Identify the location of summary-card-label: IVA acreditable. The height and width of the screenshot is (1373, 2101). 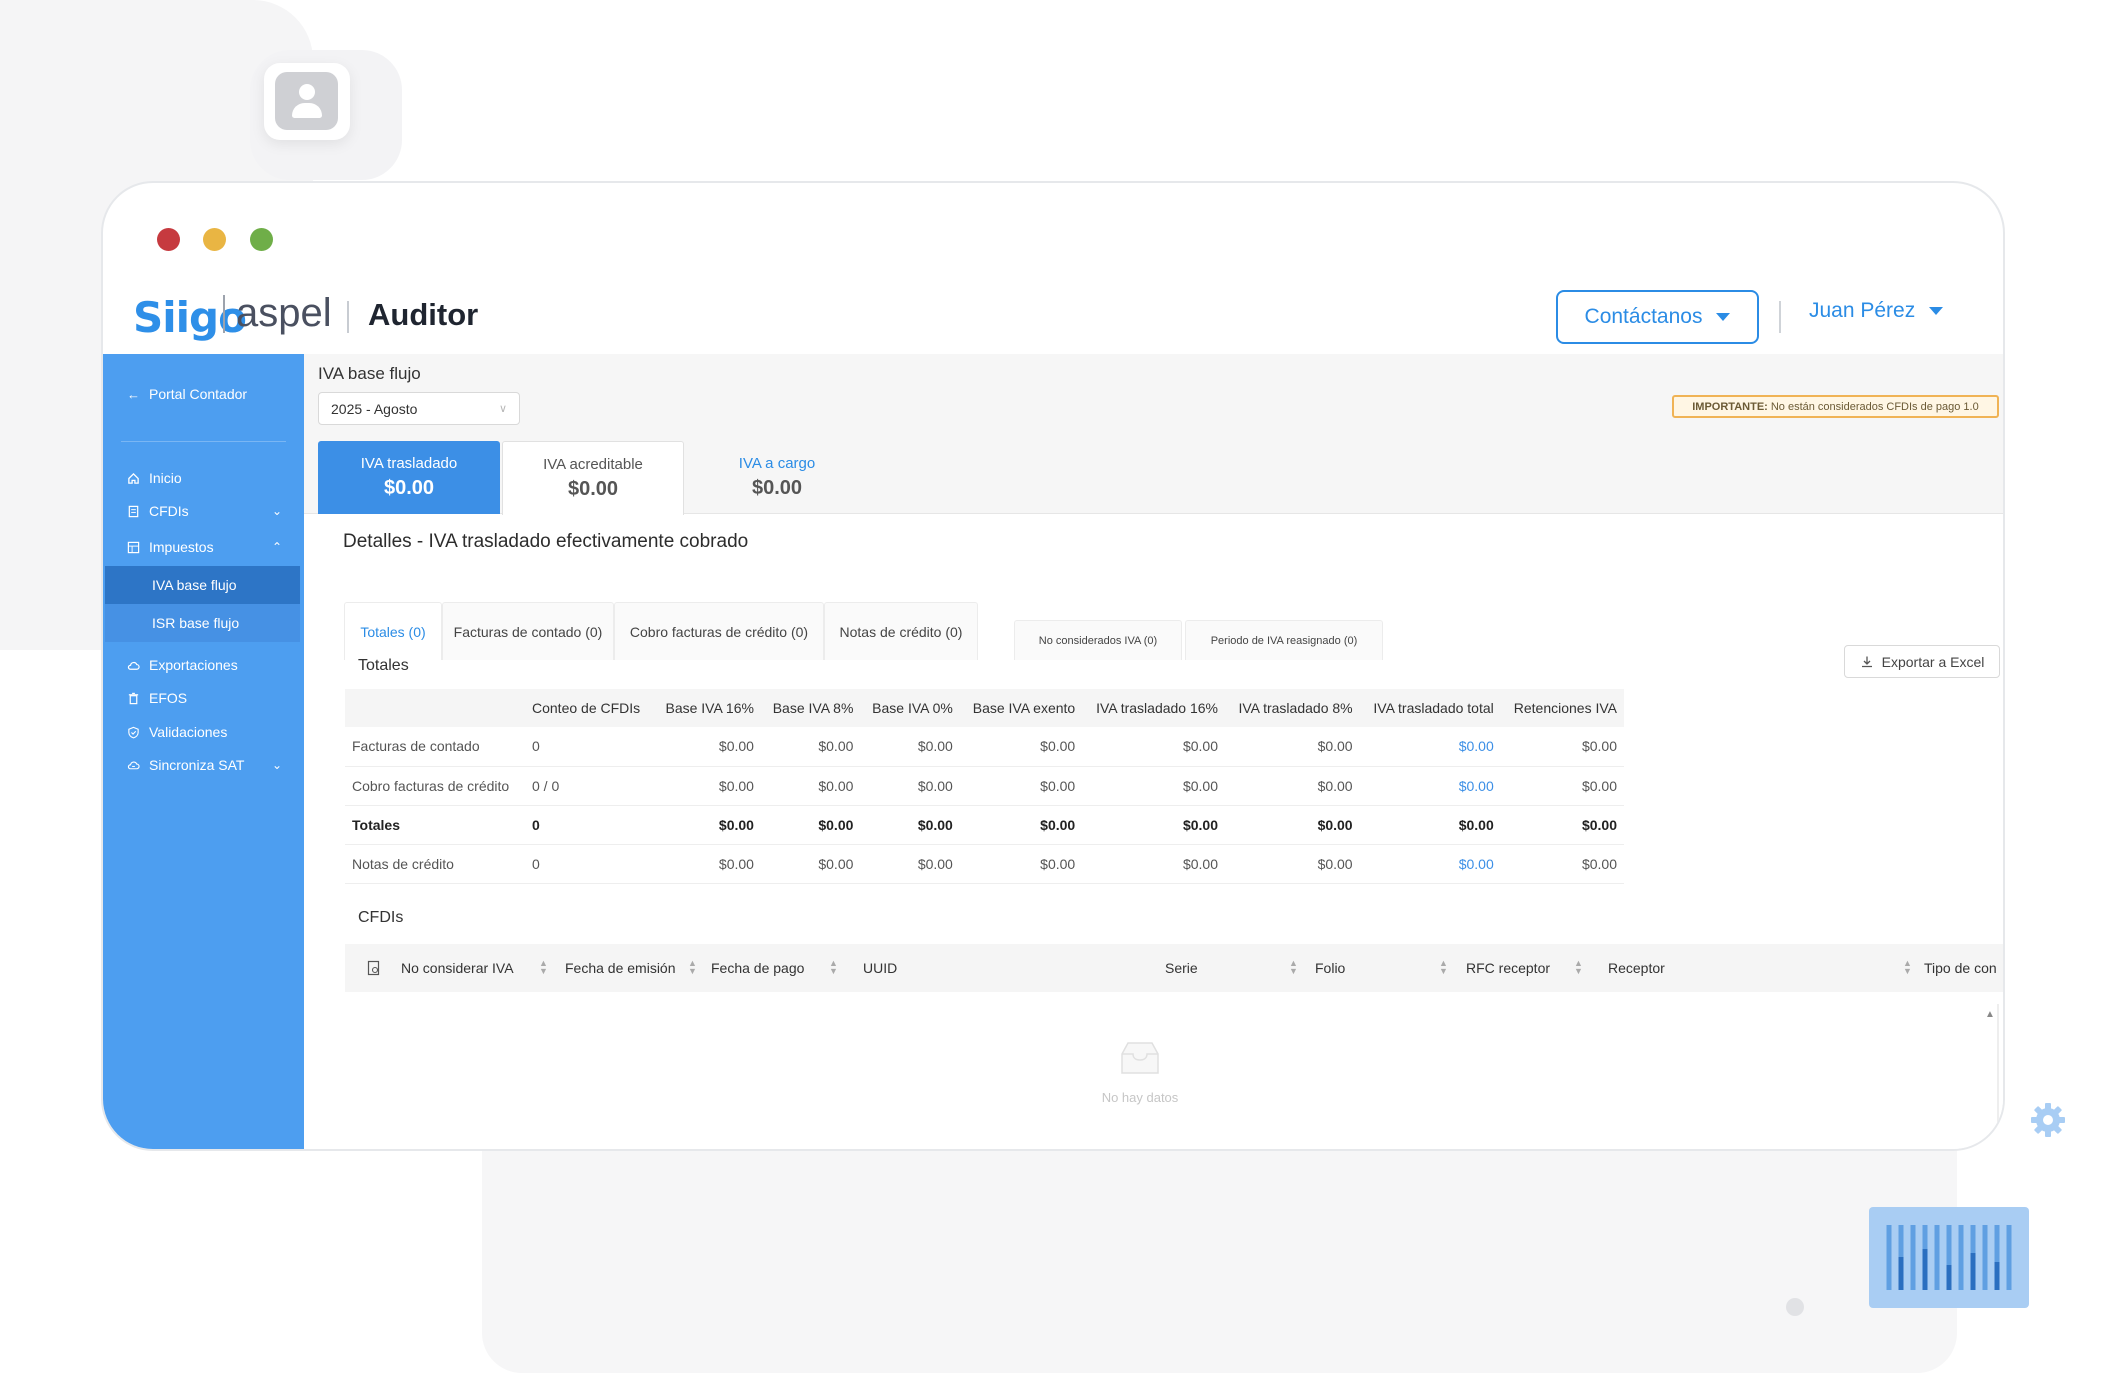
(593, 464).